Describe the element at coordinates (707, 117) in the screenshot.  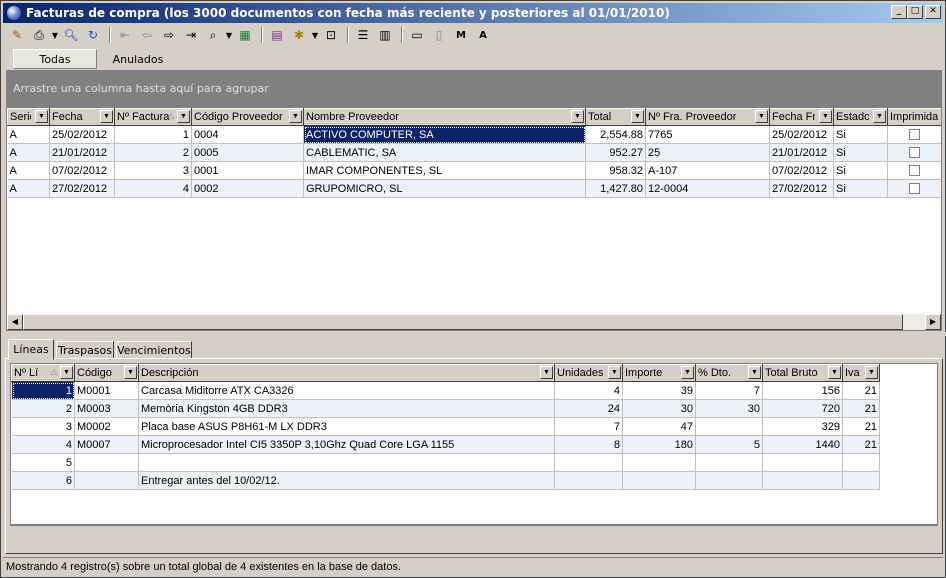
I see `column-header-fra-proveedor: Nº Fra. Proveedor ▼` at that location.